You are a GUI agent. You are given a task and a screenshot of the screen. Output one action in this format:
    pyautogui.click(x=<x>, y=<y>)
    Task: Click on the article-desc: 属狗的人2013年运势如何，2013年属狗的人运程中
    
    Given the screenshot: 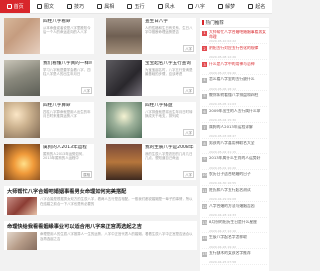 What is the action you would take?
    pyautogui.click(x=64, y=156)
    